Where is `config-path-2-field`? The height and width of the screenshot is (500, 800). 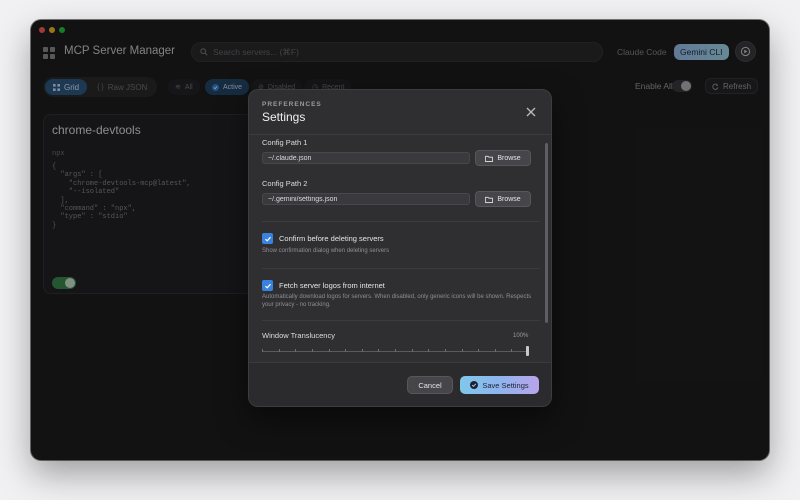
config-path-2-field is located at coordinates (366, 199).